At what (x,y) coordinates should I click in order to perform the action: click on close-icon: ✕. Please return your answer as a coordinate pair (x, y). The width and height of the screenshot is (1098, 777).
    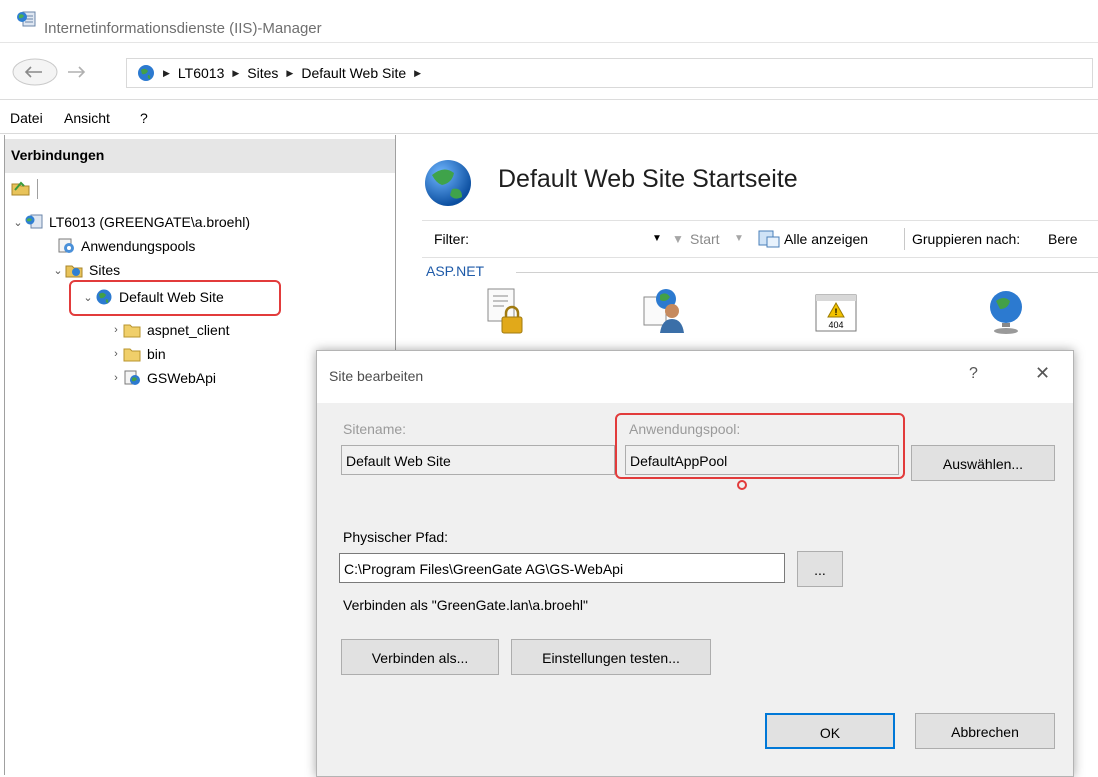
    Looking at the image, I should click on (1042, 373).